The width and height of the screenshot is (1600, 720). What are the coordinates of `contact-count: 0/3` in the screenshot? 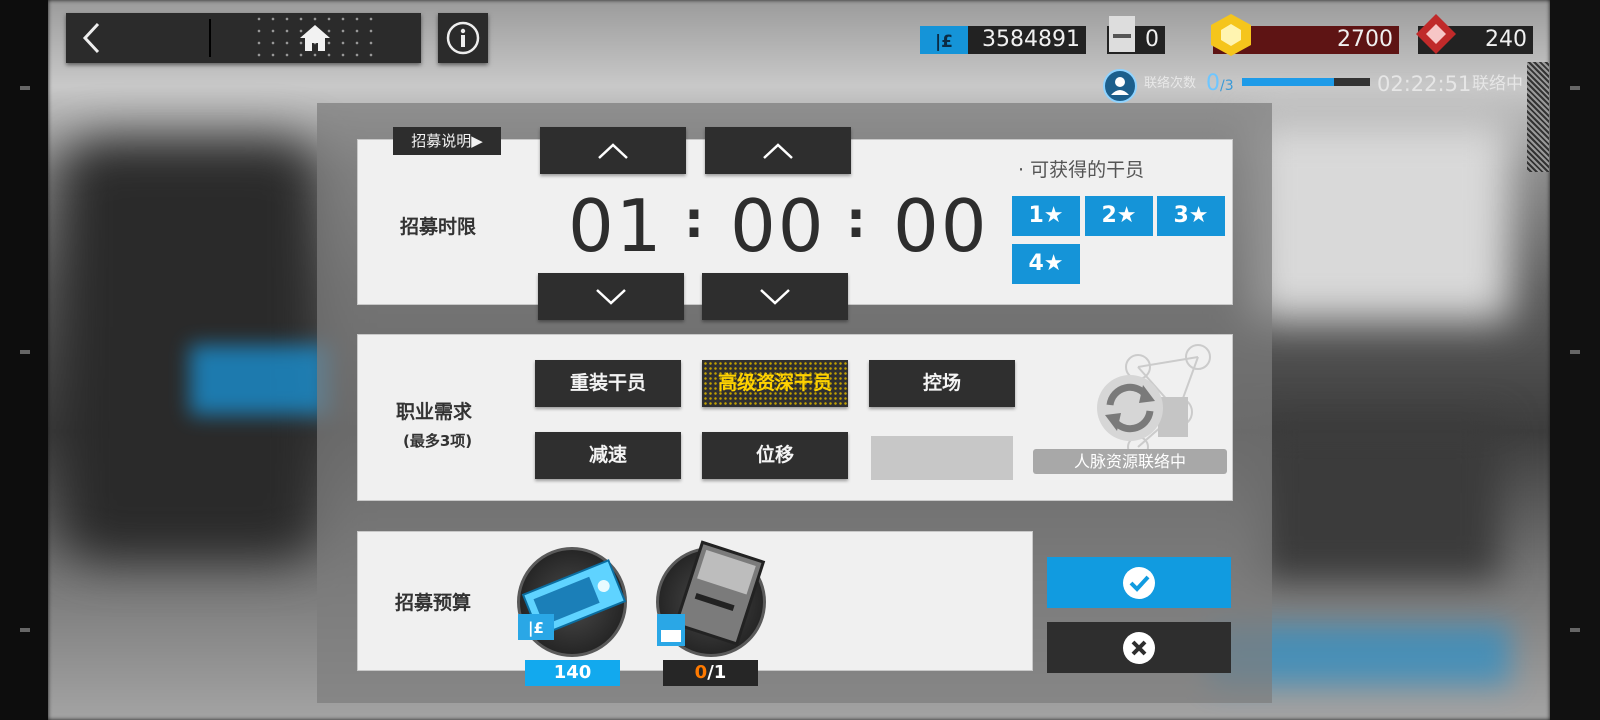 It's located at (1220, 85).